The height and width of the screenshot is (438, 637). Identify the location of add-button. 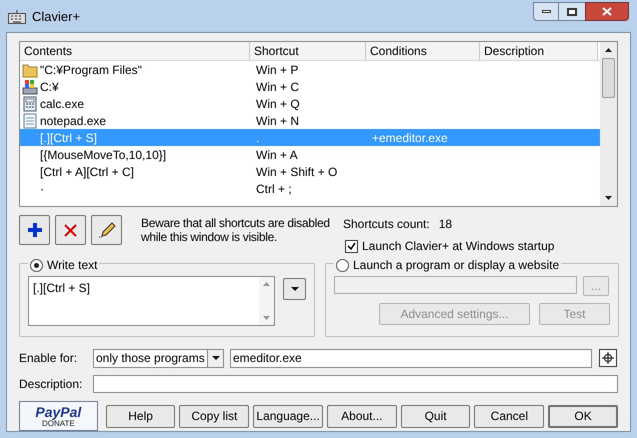
(34, 230).